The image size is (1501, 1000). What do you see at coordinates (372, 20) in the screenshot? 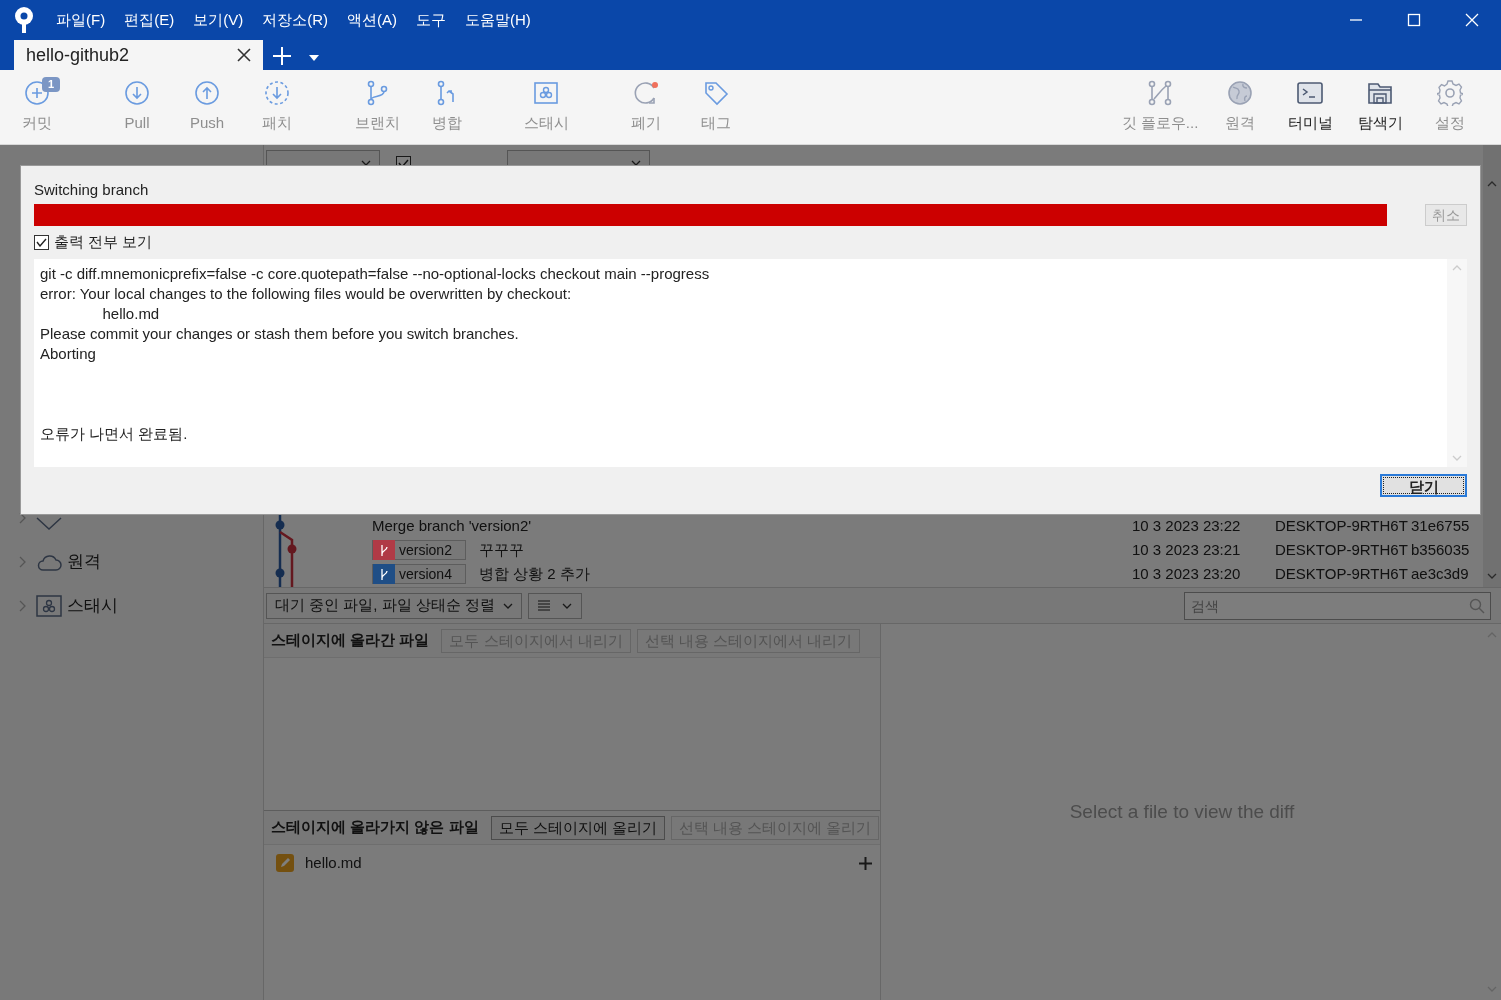
I see `menu-item: 액션(A)` at bounding box center [372, 20].